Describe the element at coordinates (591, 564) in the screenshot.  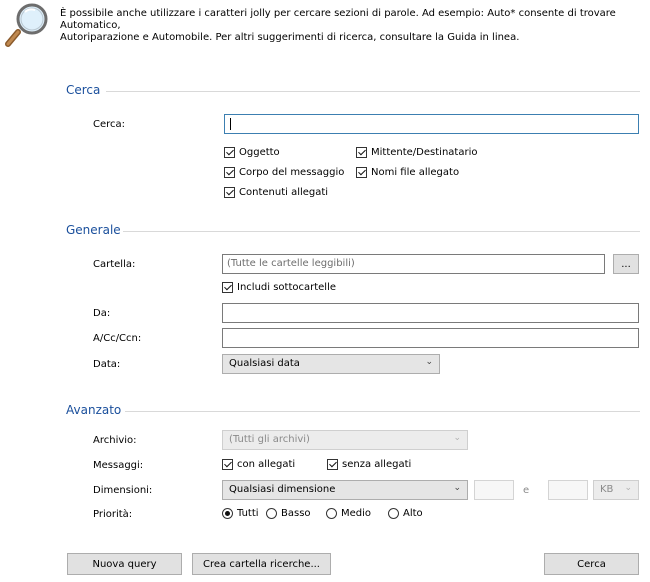
I see `search-button: Cerca` at that location.